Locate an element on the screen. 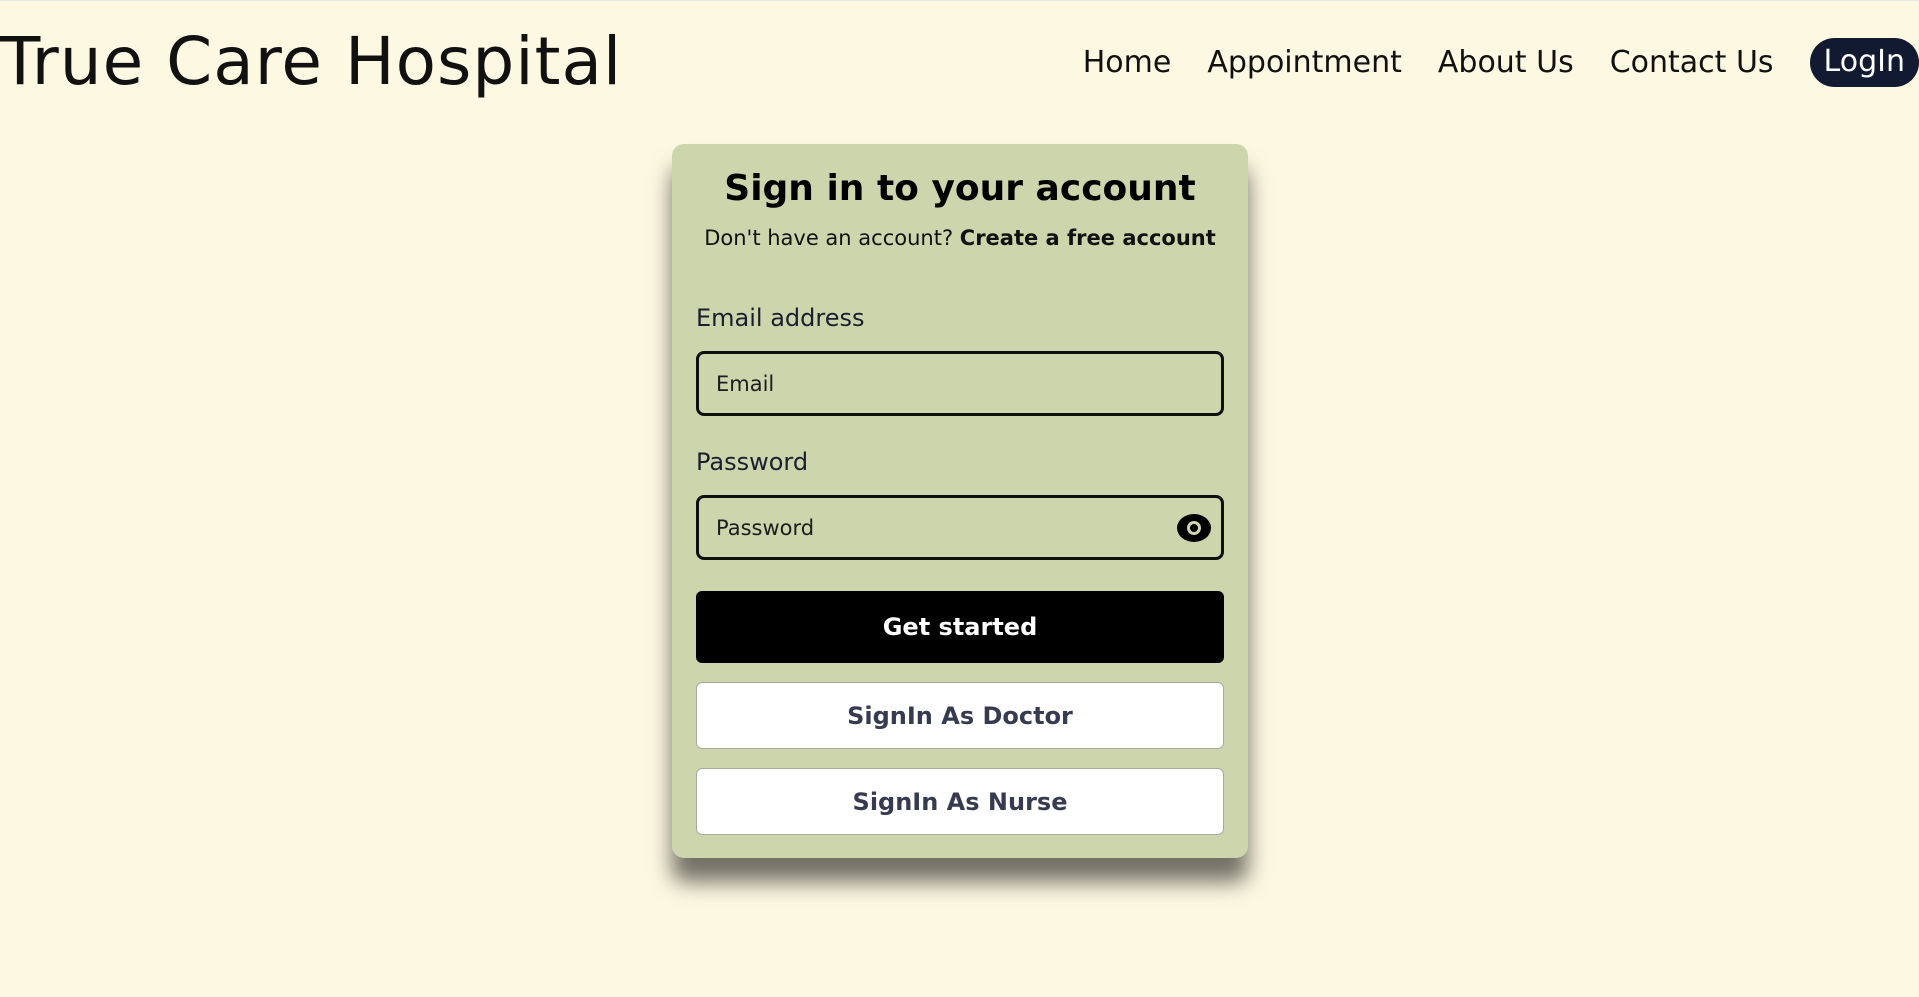 The image size is (1919, 997). nav-about-us: About Us is located at coordinates (1506, 62).